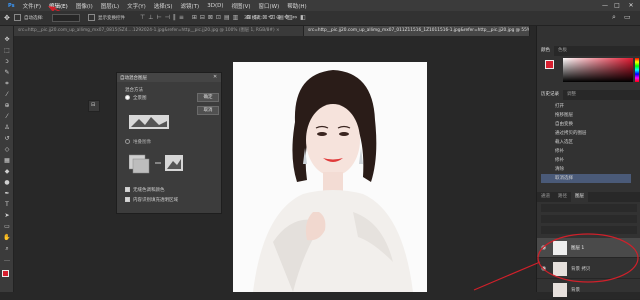 This screenshot has height=300, width=640. Describe the element at coordinates (589, 208) in the screenshot. I see `layer-filter-bar` at that location.